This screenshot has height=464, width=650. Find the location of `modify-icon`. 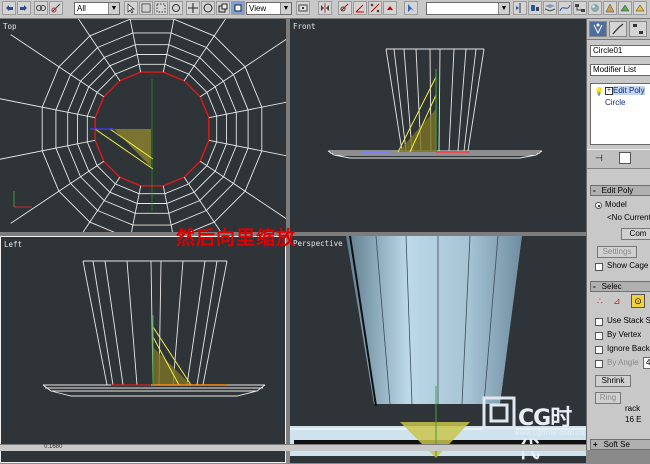

modify-icon is located at coordinates (618, 29).